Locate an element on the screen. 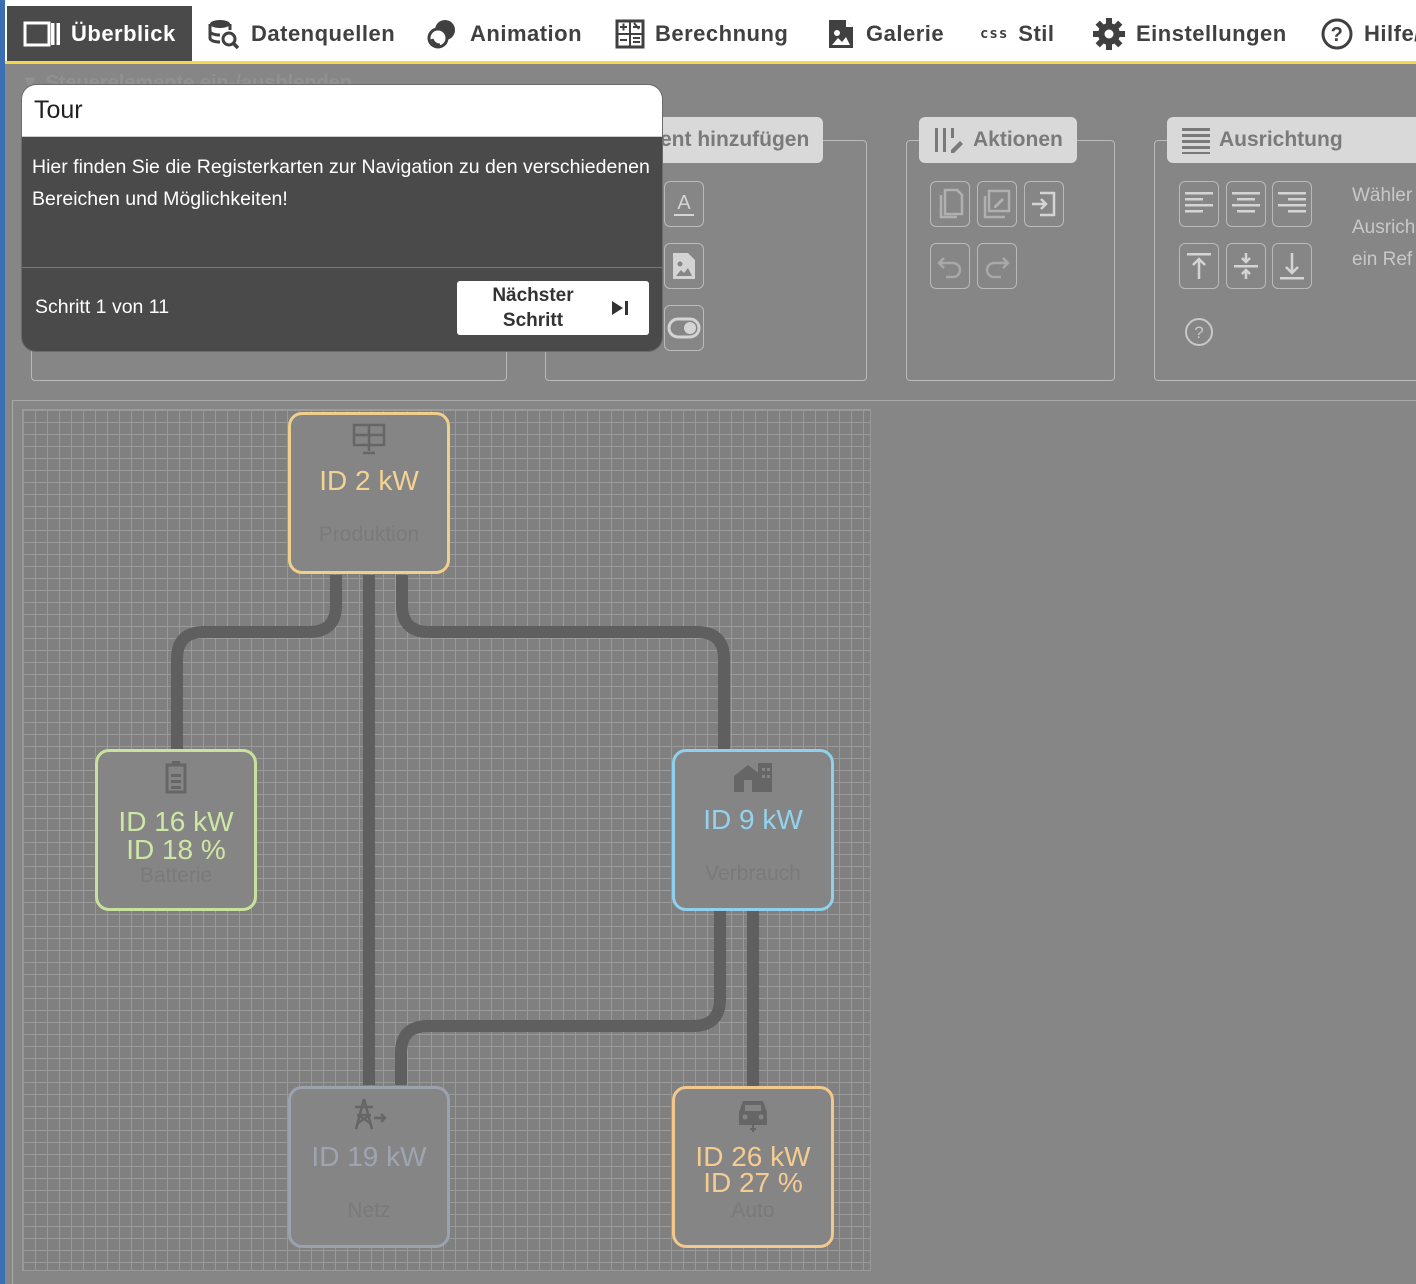  tour-title: Tour is located at coordinates (342, 111).